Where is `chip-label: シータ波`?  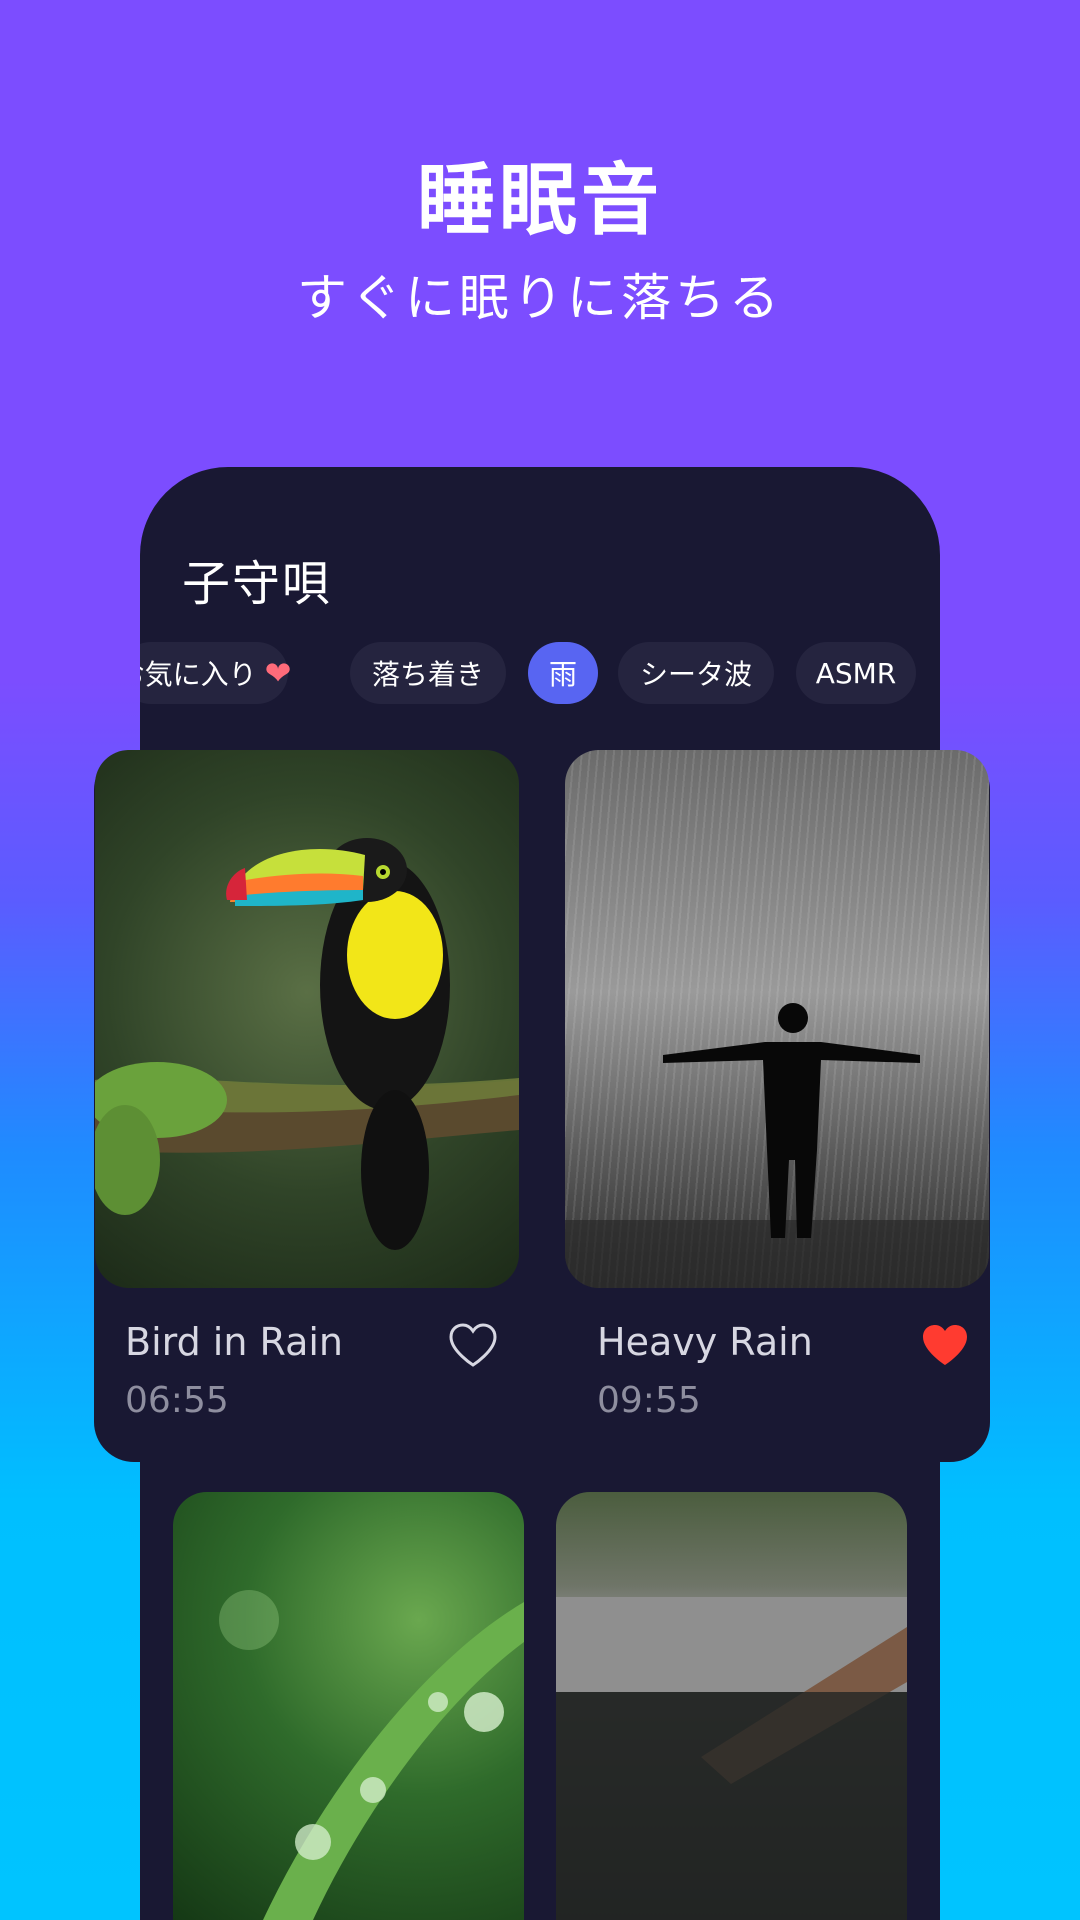 chip-label: シータ波 is located at coordinates (695, 674).